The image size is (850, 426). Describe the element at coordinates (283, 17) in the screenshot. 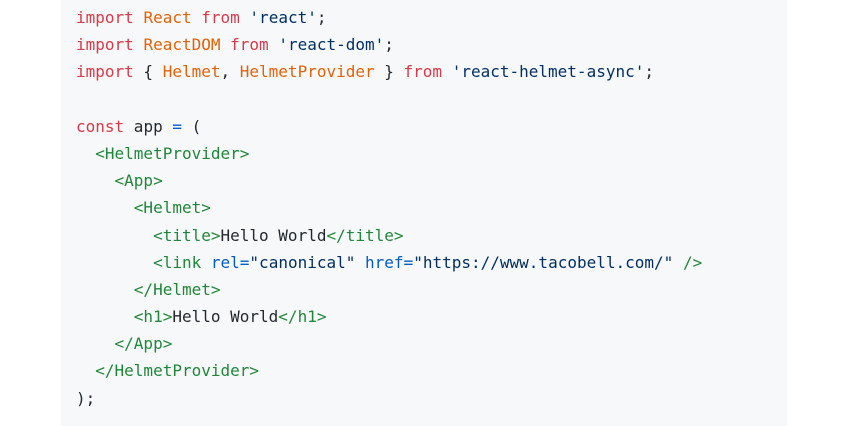

I see `code-token: 'react'` at that location.